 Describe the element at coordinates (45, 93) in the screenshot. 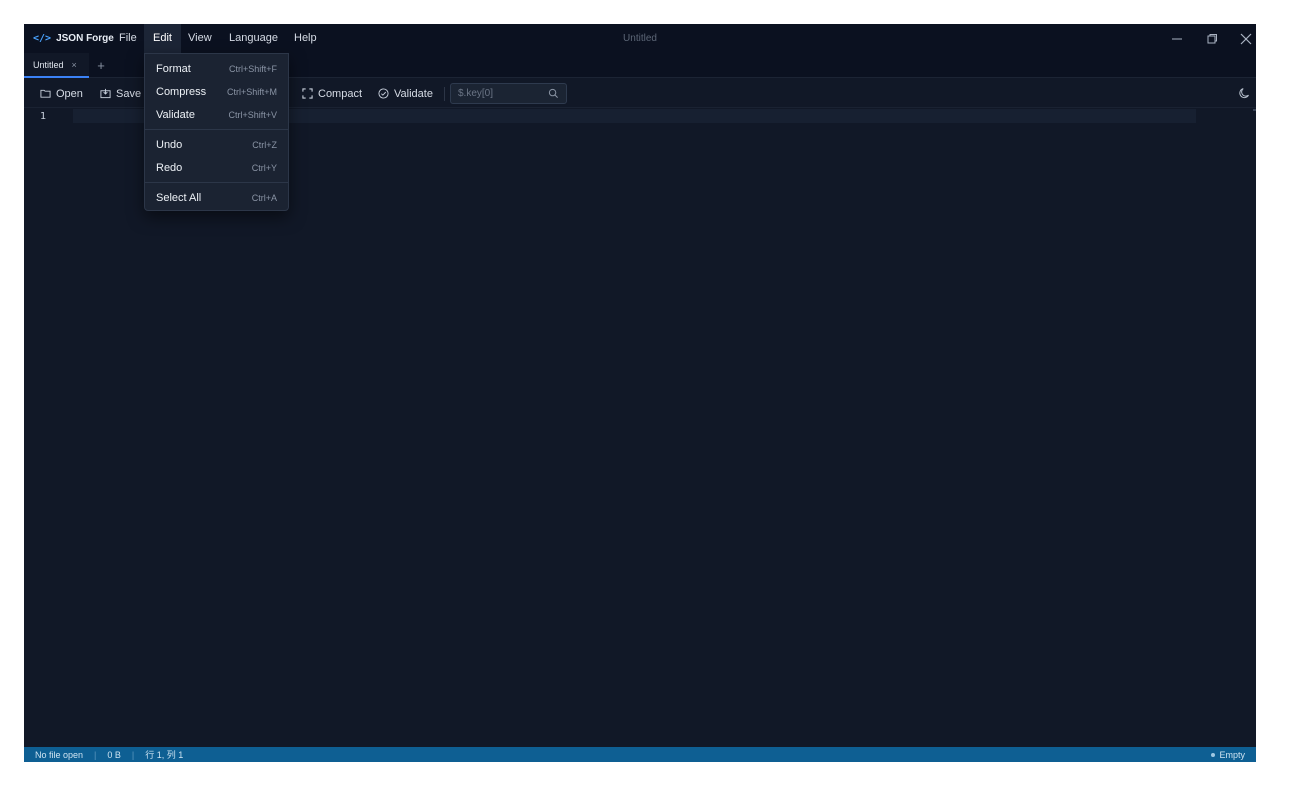

I see `folder-icon` at that location.